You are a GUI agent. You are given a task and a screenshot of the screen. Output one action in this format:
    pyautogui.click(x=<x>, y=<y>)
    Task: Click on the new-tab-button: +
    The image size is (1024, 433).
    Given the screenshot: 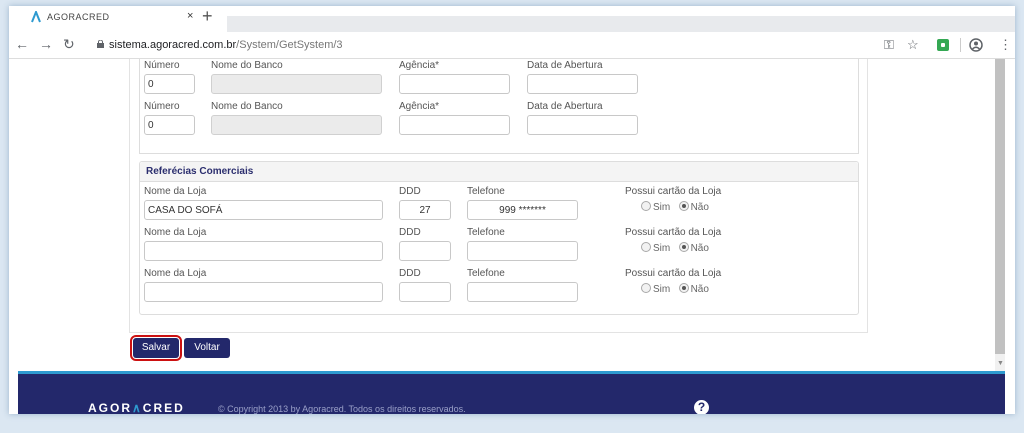 What is the action you would take?
    pyautogui.click(x=207, y=16)
    